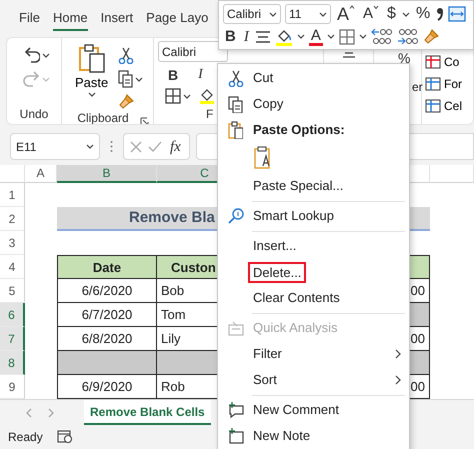  What do you see at coordinates (417, 87) in the screenshot?
I see `number-format-label: er` at bounding box center [417, 87].